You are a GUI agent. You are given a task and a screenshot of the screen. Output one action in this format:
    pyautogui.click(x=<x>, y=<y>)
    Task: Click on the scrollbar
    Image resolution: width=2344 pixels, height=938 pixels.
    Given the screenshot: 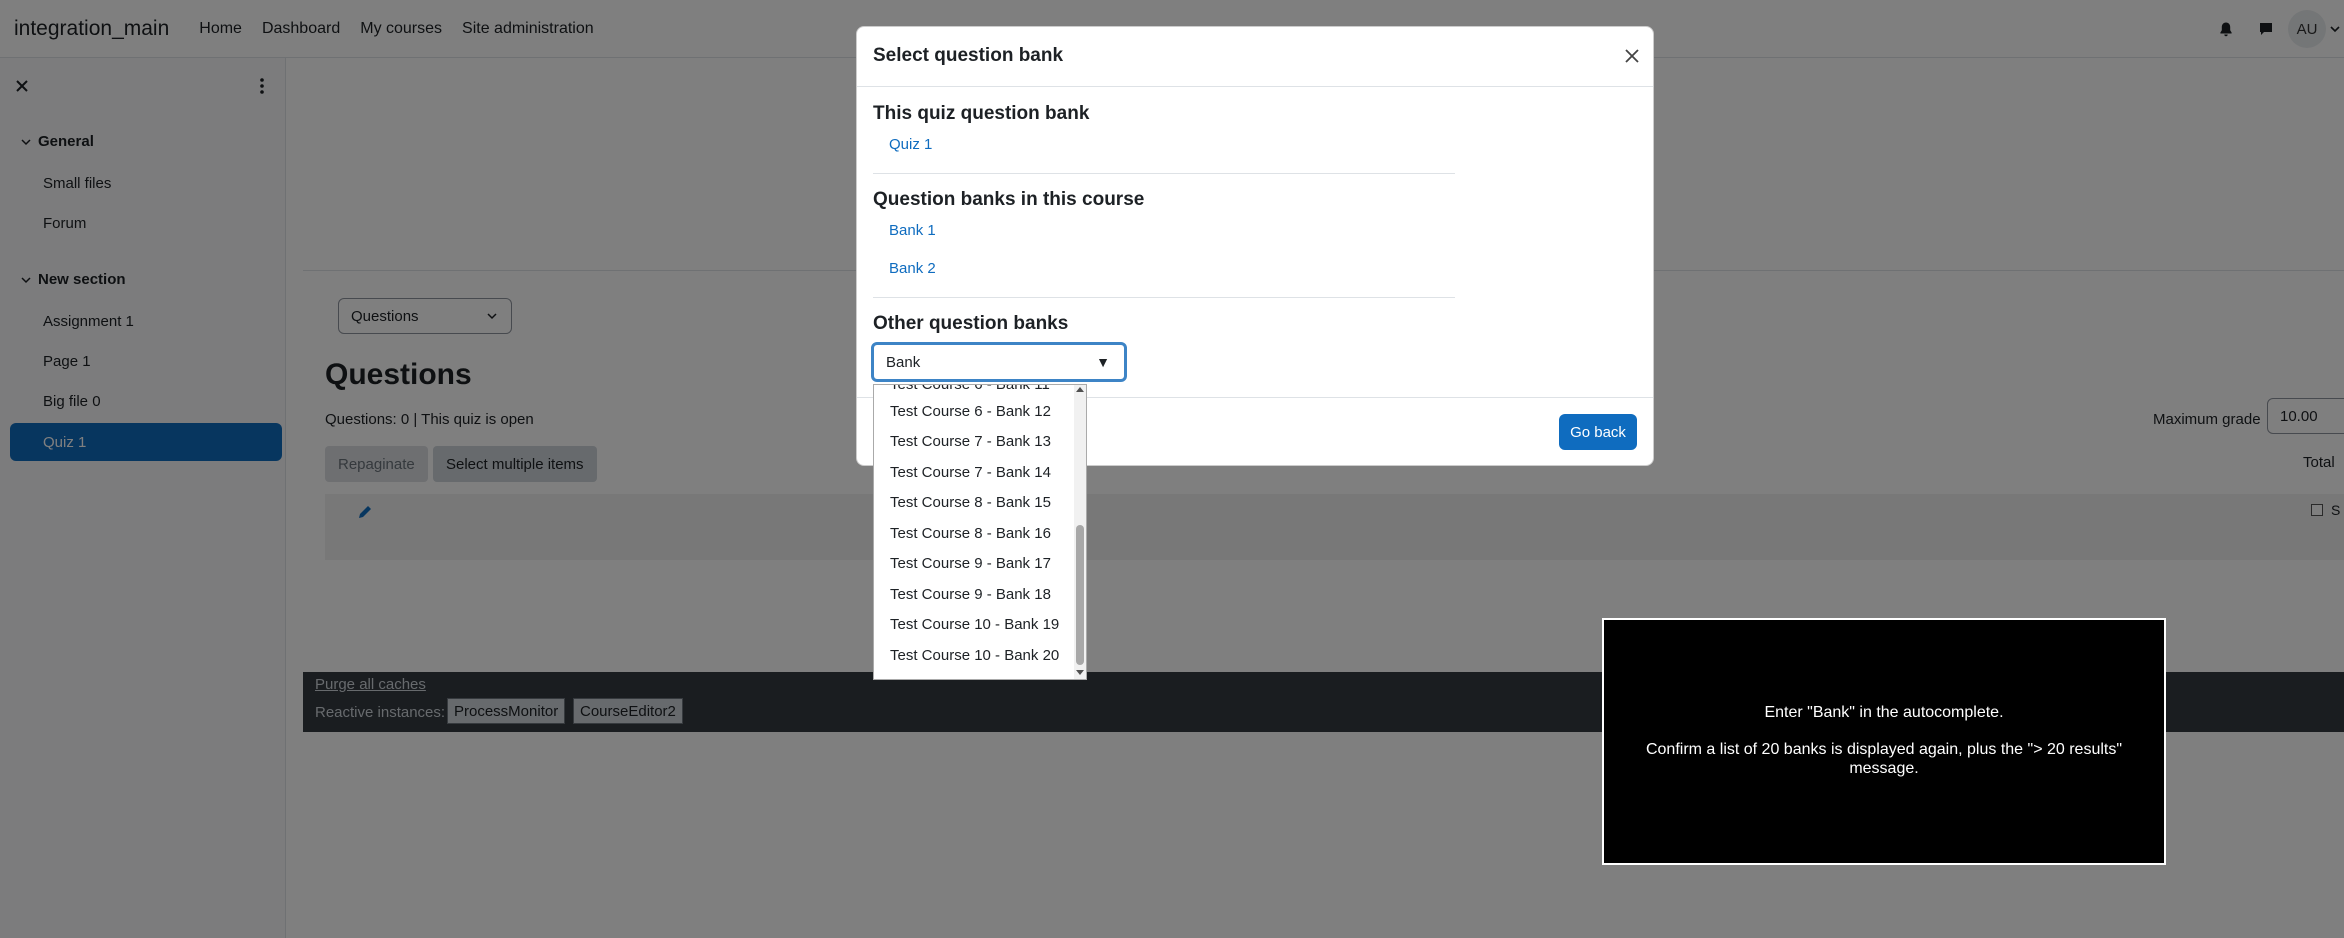 What is the action you would take?
    pyautogui.click(x=1080, y=532)
    